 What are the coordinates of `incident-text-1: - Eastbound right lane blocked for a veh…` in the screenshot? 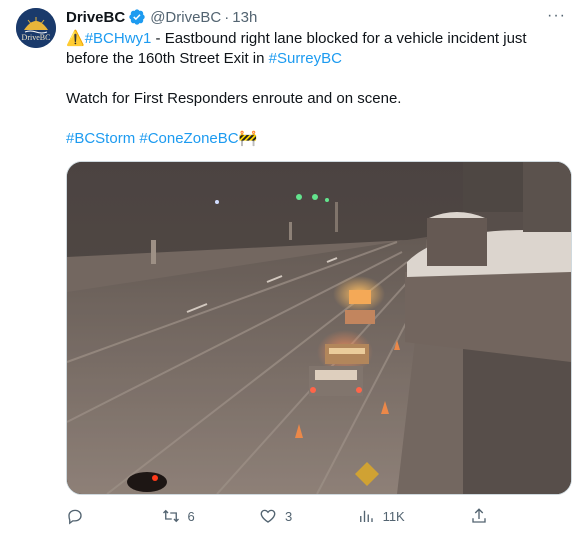 It's located at (339, 38).